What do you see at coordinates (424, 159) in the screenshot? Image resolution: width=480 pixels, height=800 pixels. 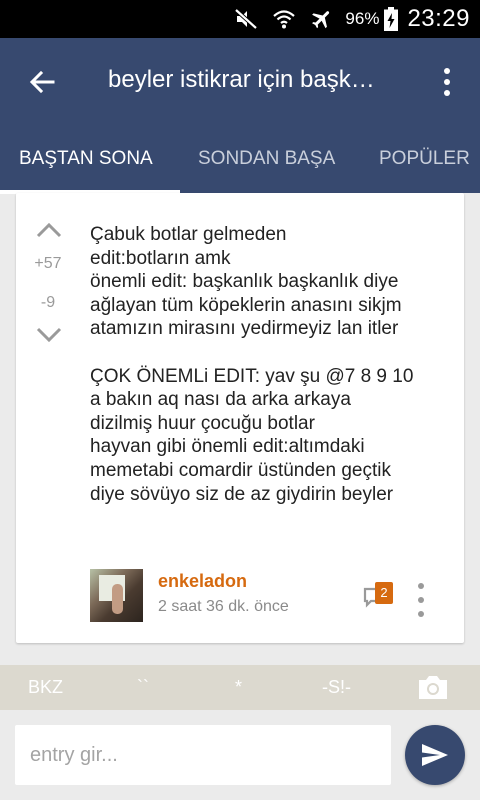 I see `tab-populer: POPÜLER` at bounding box center [424, 159].